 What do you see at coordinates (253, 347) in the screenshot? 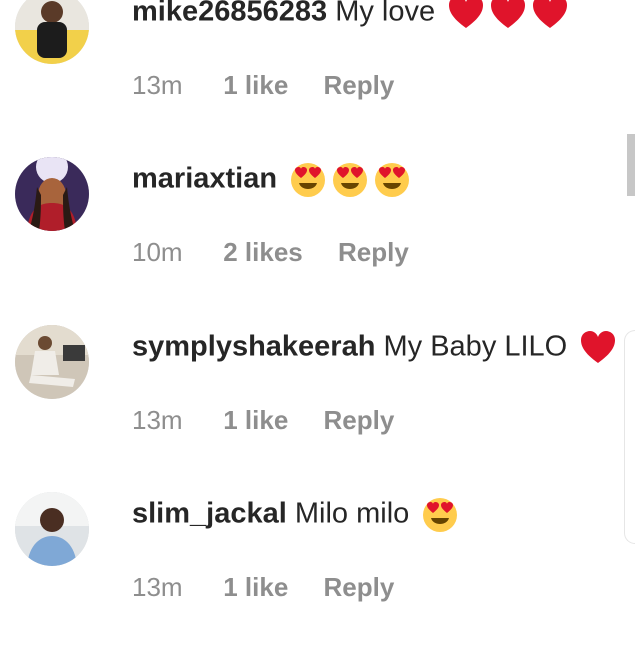
I see `comment-username: symplyshakeerah` at bounding box center [253, 347].